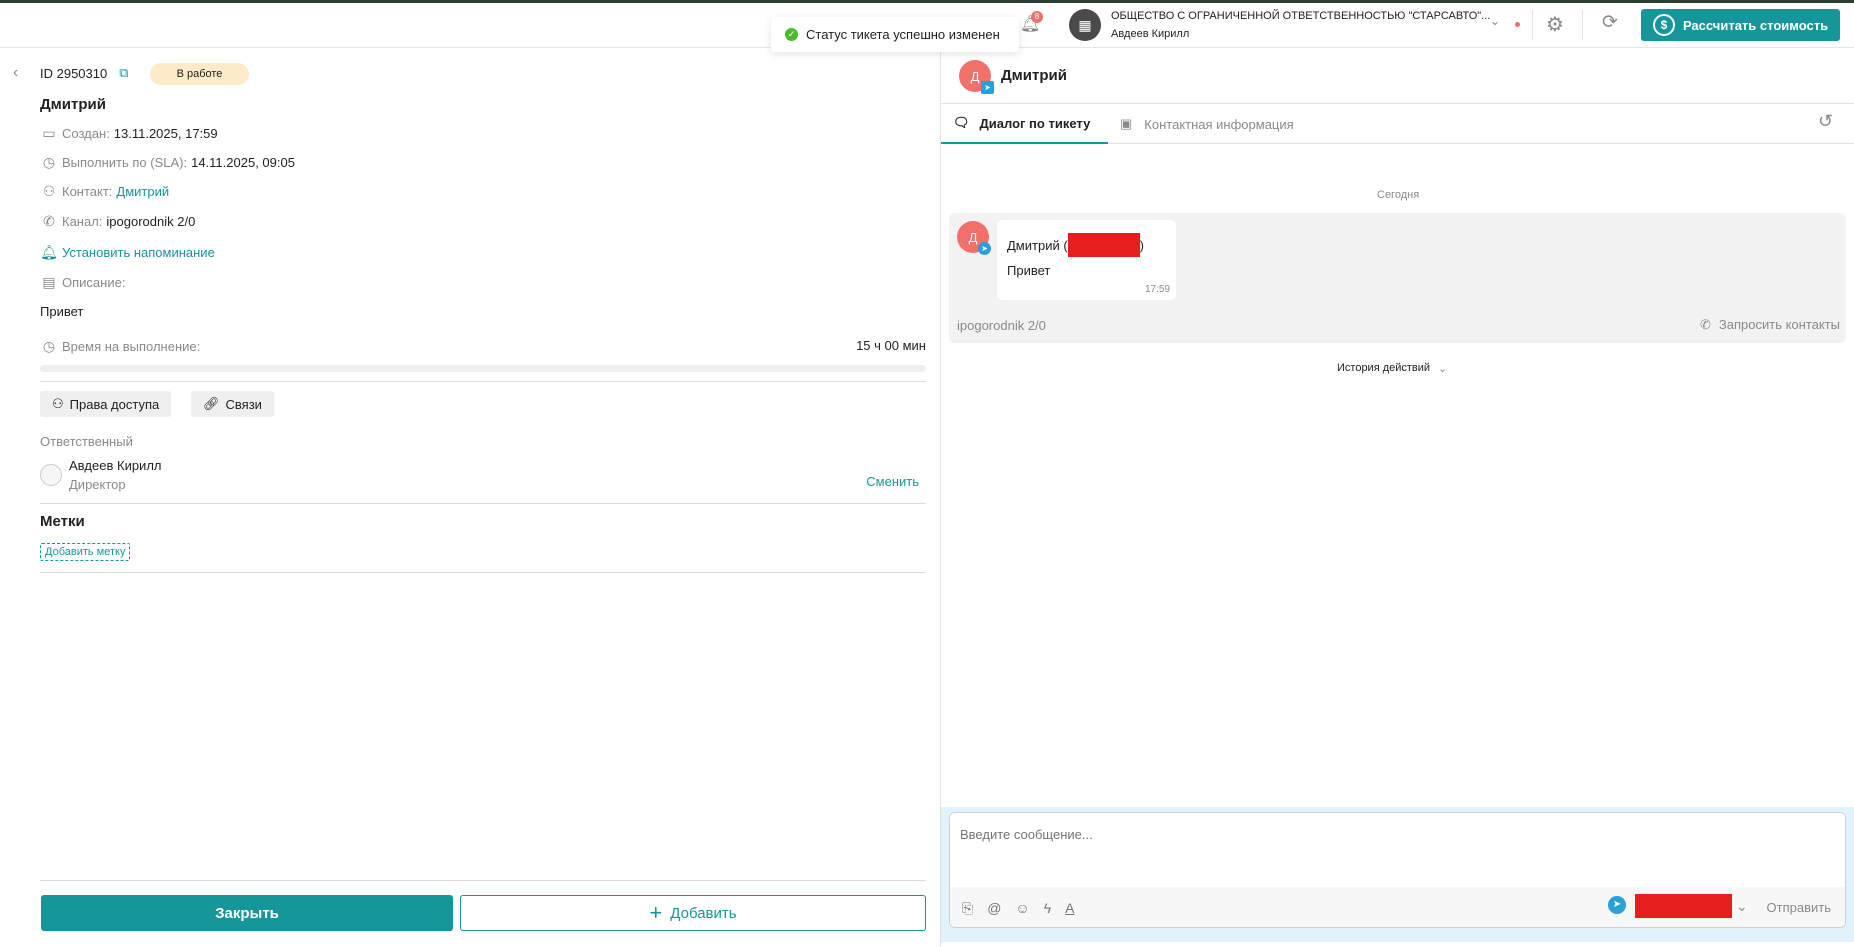 The height and width of the screenshot is (947, 1854). Describe the element at coordinates (199, 74) in the screenshot. I see `status-badge: В работе` at that location.